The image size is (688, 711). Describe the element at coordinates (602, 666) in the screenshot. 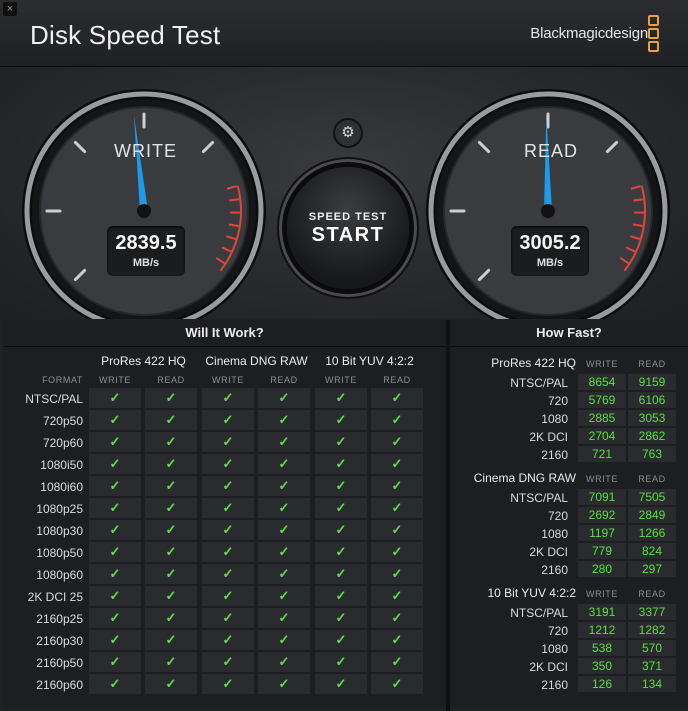

I see `write-speed-cell: 350` at that location.